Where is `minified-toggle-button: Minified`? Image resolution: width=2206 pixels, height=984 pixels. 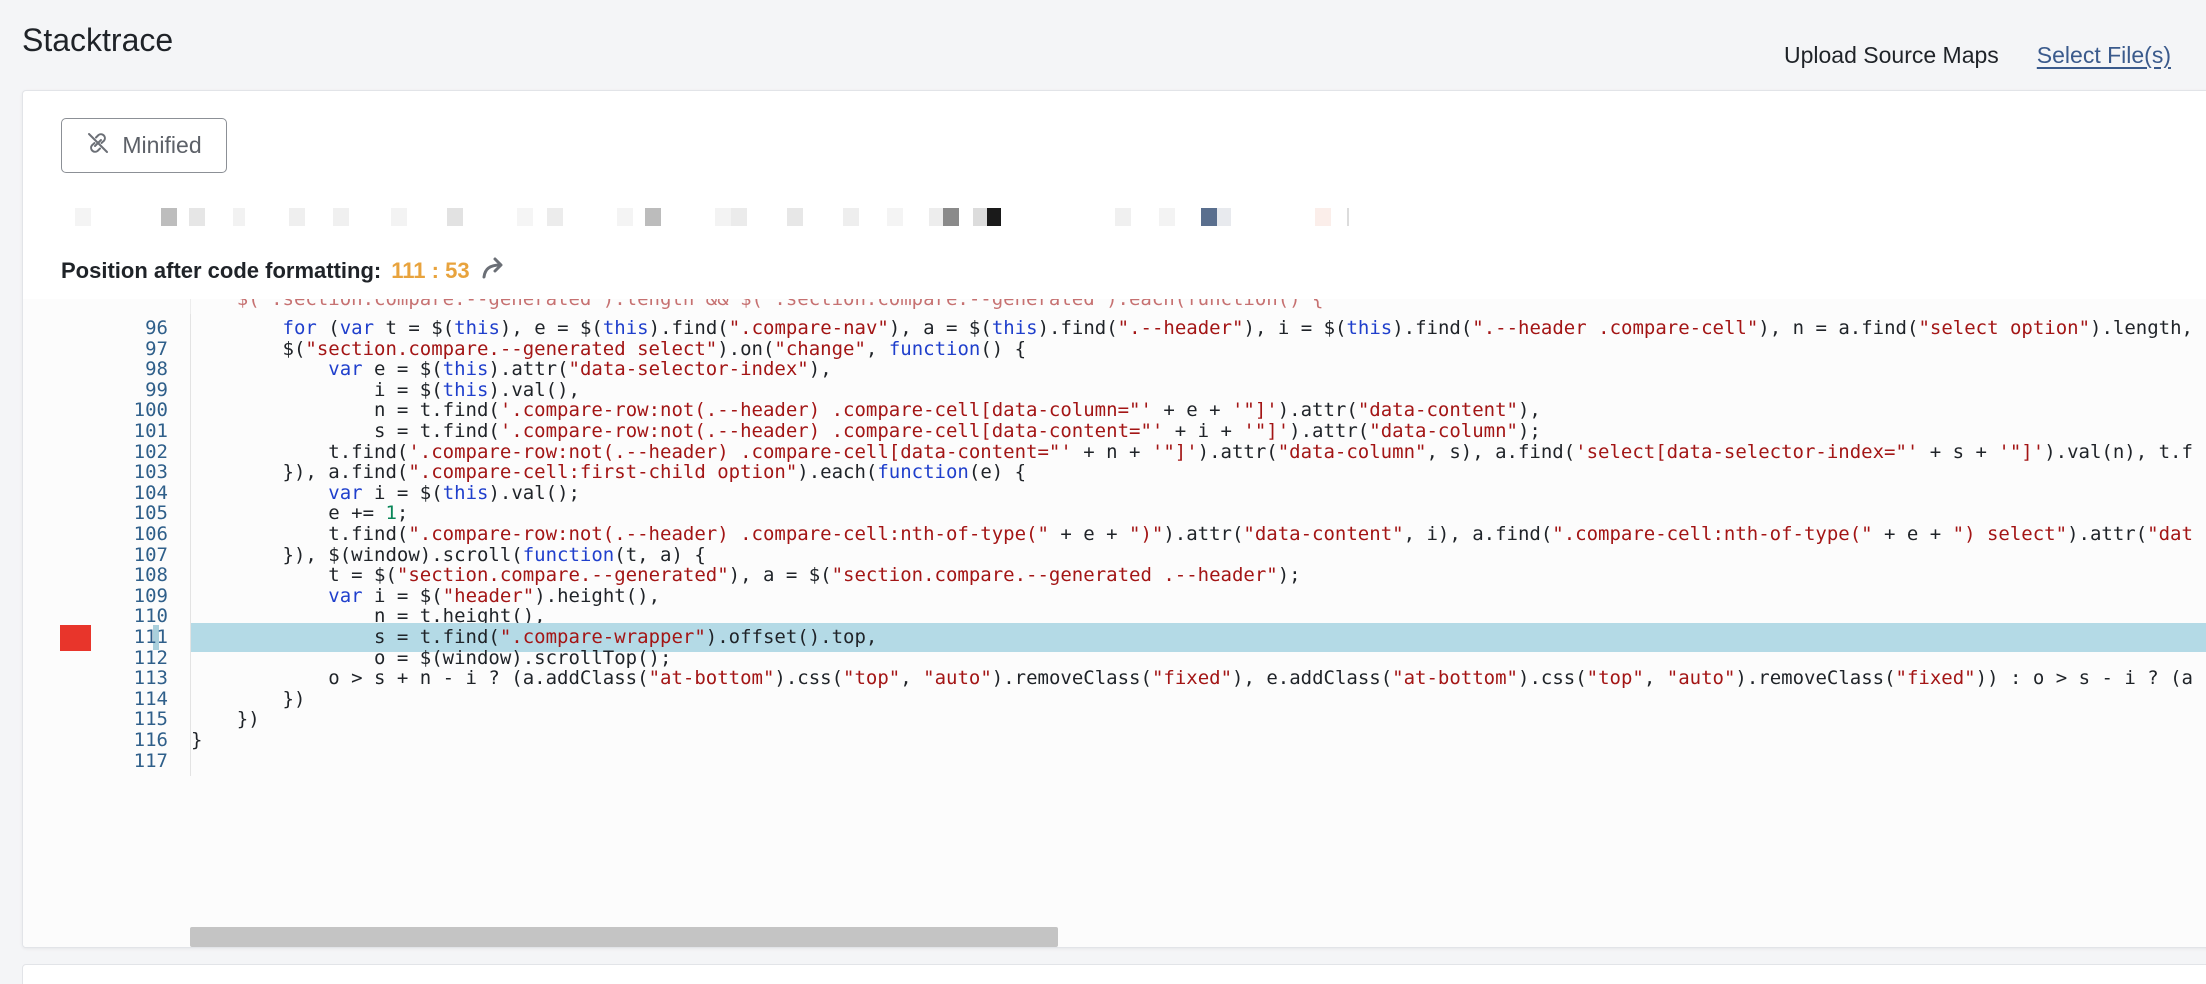
minified-toggle-button: Minified is located at coordinates (144, 145).